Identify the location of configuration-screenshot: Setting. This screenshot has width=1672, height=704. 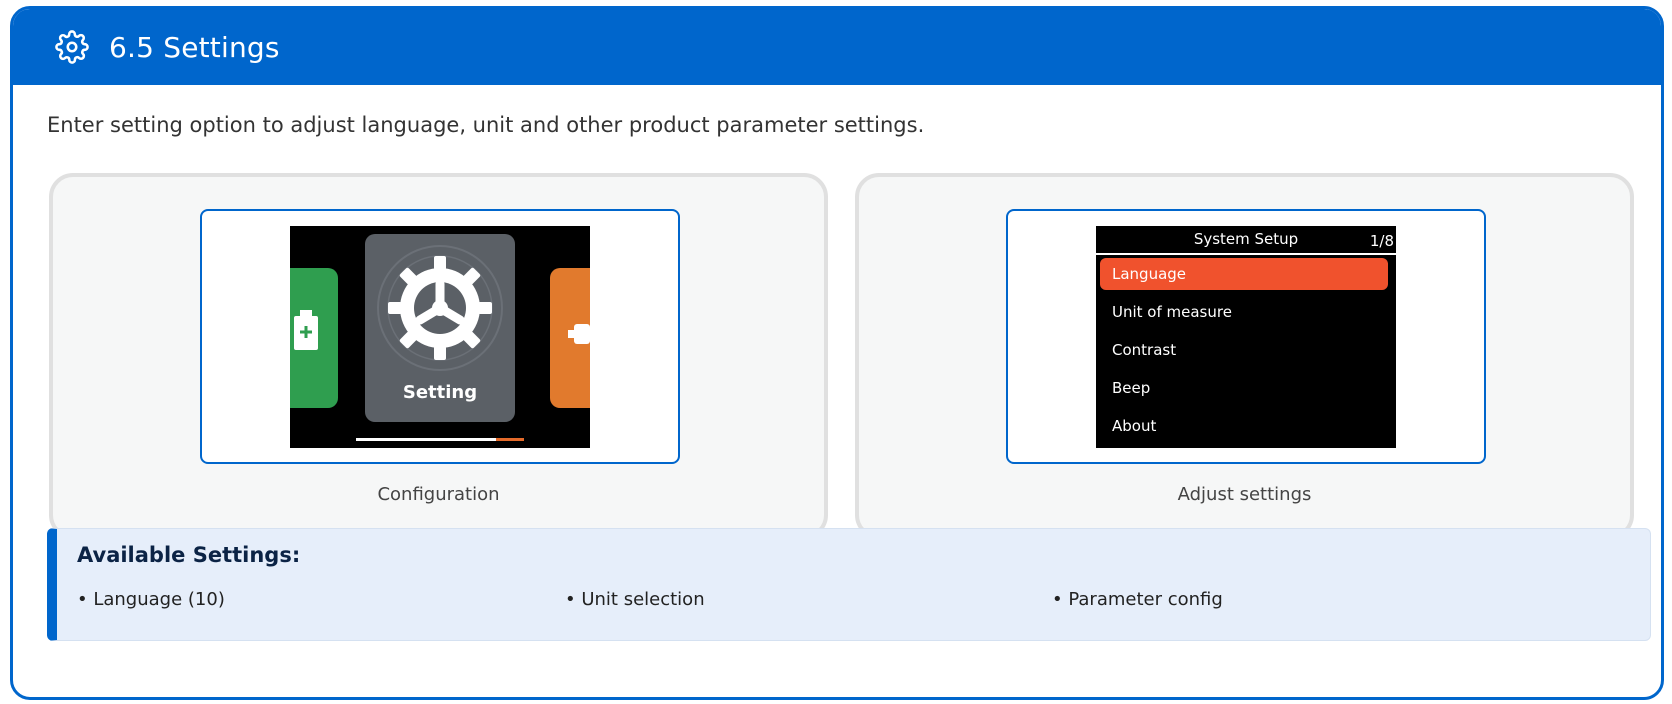
(440, 336).